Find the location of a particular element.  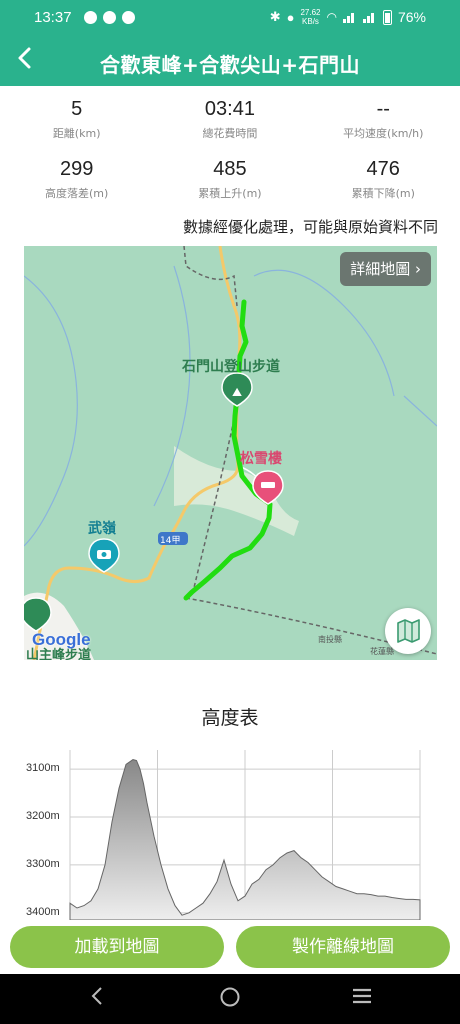

data-note: 數據經優化處理，可能與原始資料不同 is located at coordinates (310, 227).